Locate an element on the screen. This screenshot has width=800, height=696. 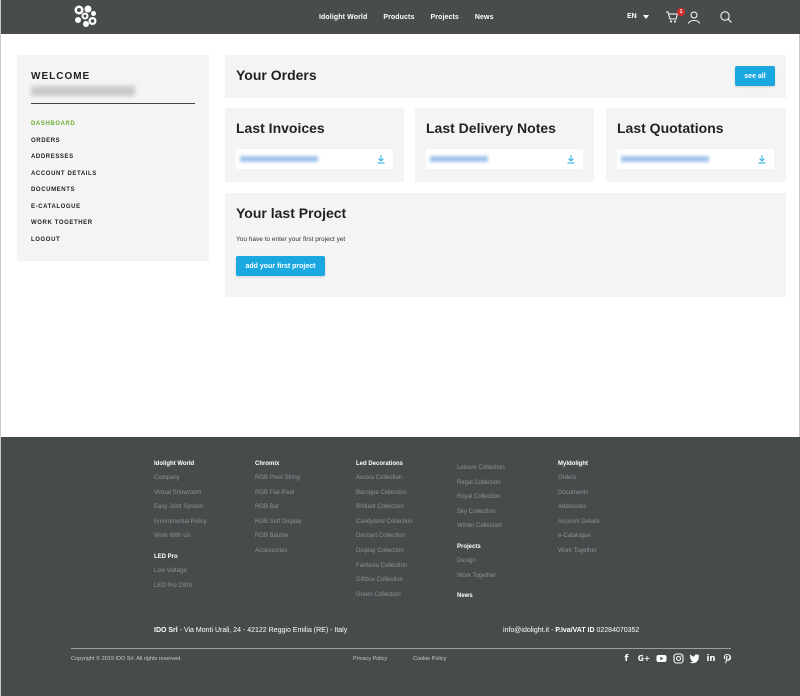
sidebar-item-e-catalogue: E-CATALOGUE is located at coordinates (64, 212).